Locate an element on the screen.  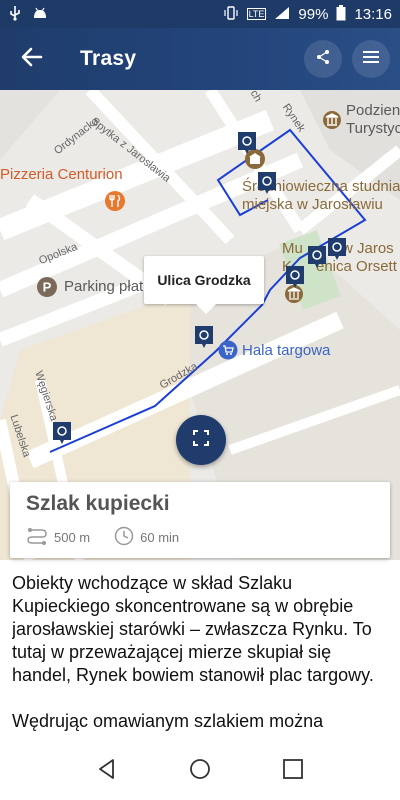
poi-muzeum-line1: Mu is located at coordinates (292, 248).